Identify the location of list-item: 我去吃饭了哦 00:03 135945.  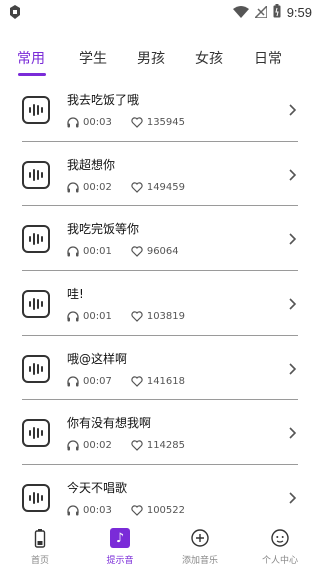
(160, 109).